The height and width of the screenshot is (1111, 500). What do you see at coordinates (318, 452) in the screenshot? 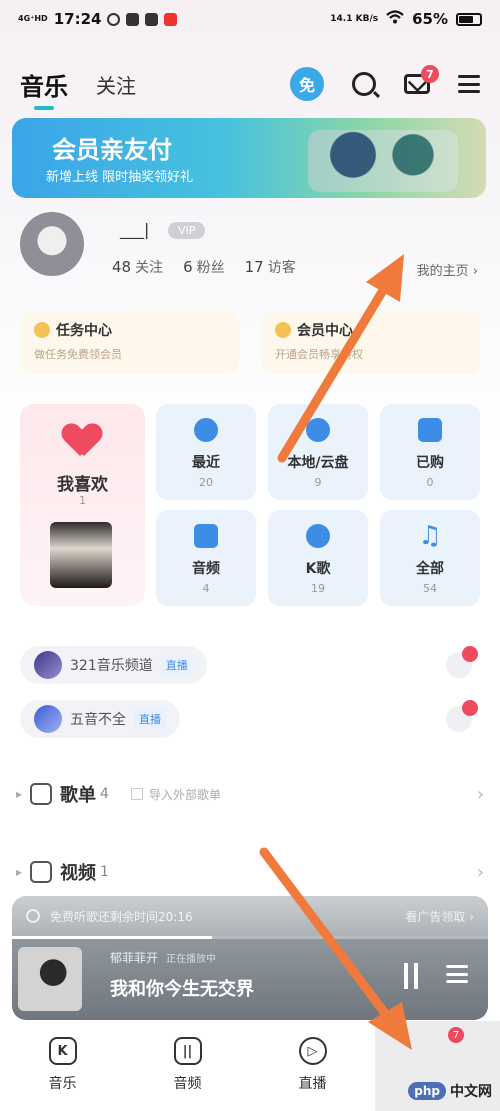
I see `tile-local-cloud: 本地/云盘 9` at bounding box center [318, 452].